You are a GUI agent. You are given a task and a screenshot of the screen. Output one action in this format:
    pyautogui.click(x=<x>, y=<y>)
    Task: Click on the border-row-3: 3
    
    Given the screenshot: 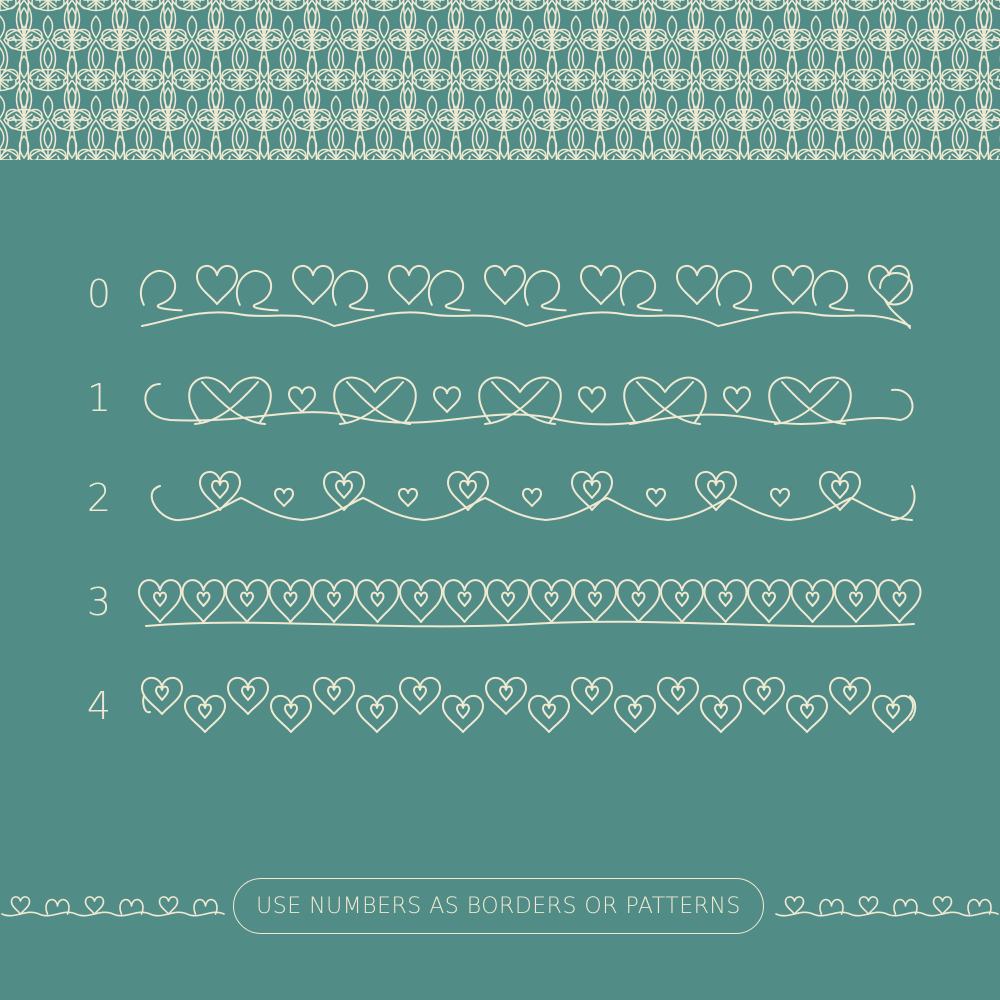 What is the action you would take?
    pyautogui.click(x=500, y=606)
    